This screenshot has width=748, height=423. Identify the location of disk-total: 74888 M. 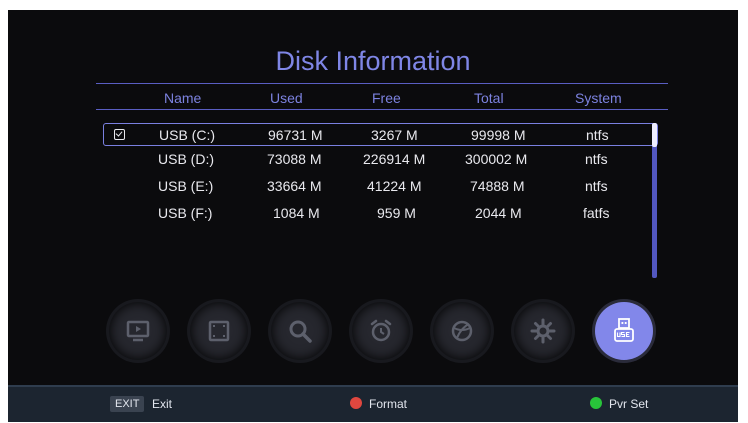
(497, 186).